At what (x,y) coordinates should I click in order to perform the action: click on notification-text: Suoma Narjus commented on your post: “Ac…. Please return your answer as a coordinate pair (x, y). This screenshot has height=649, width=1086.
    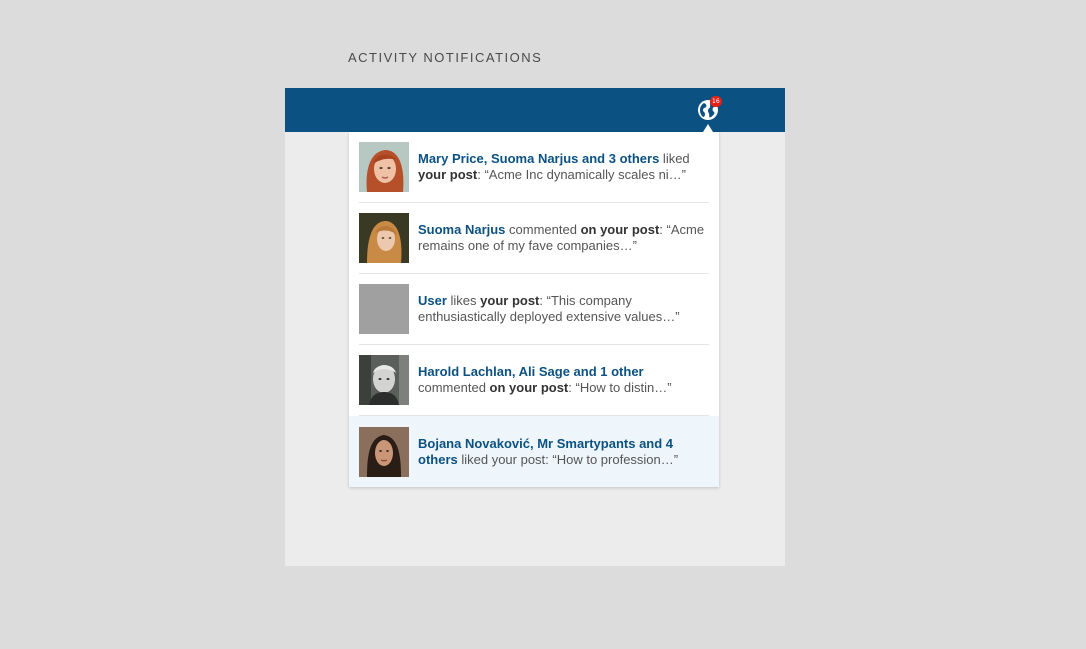
    Looking at the image, I should click on (561, 237).